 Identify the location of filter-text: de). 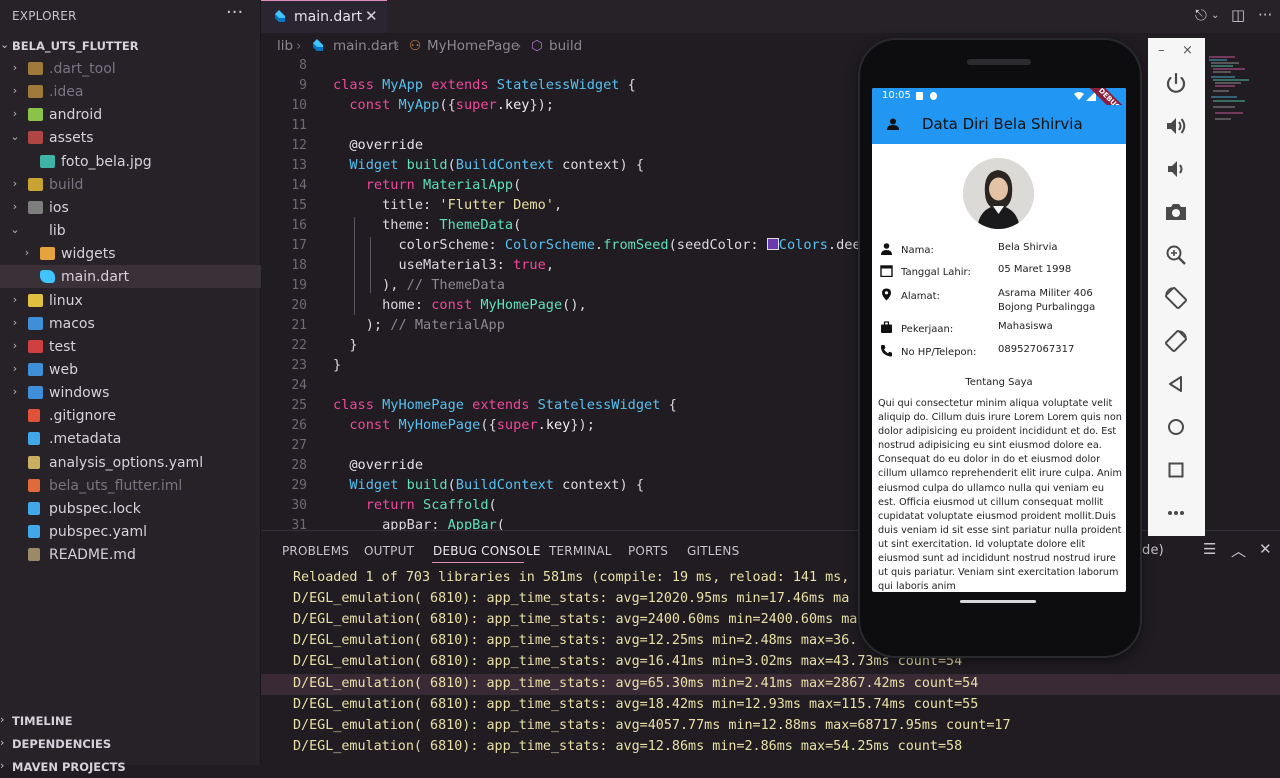
(1153, 550).